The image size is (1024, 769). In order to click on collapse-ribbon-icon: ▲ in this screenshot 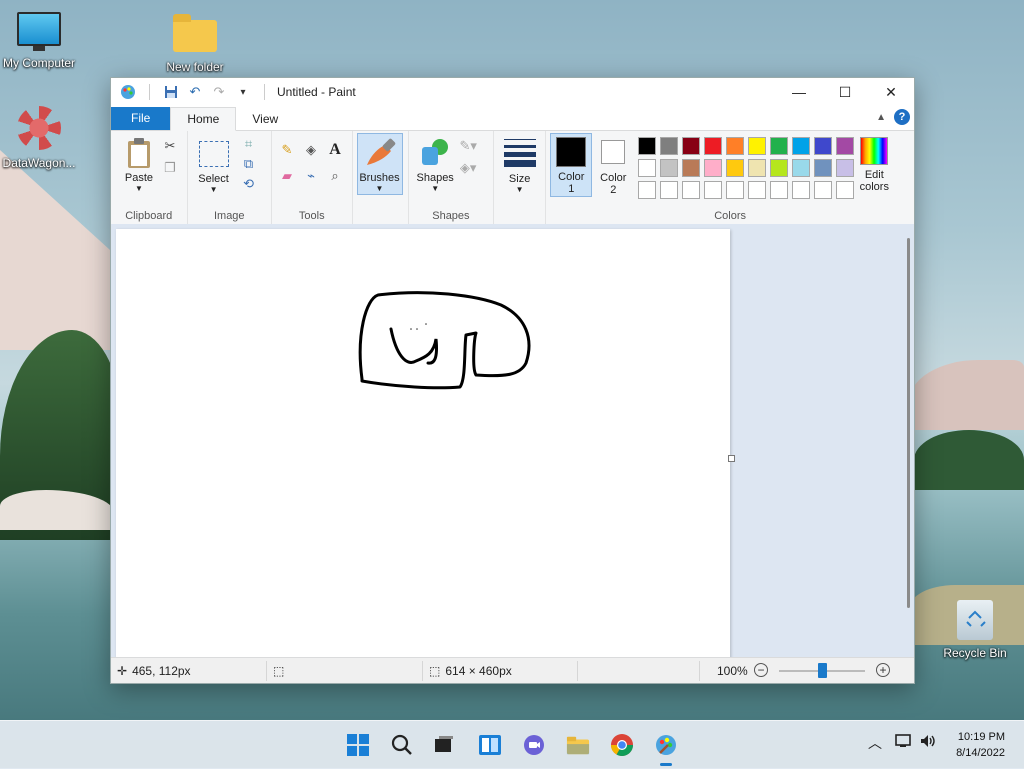, I will do `click(881, 117)`.